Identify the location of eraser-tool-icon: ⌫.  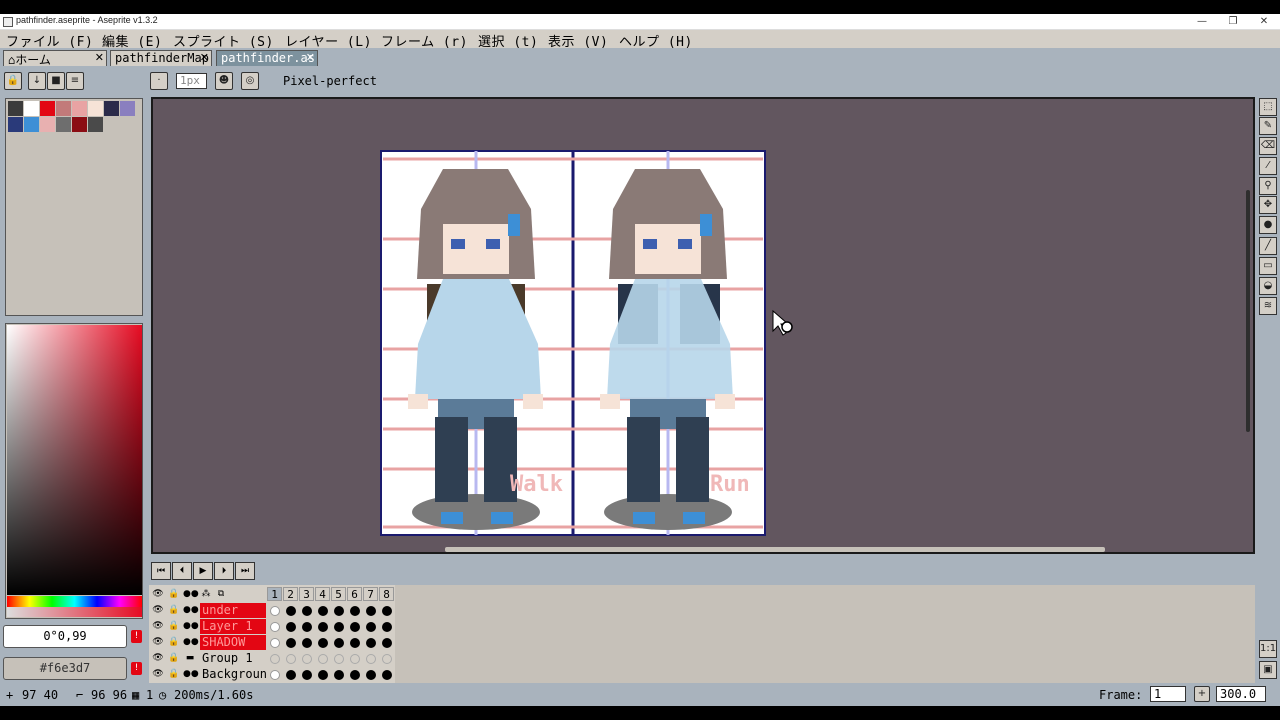
(1268, 146).